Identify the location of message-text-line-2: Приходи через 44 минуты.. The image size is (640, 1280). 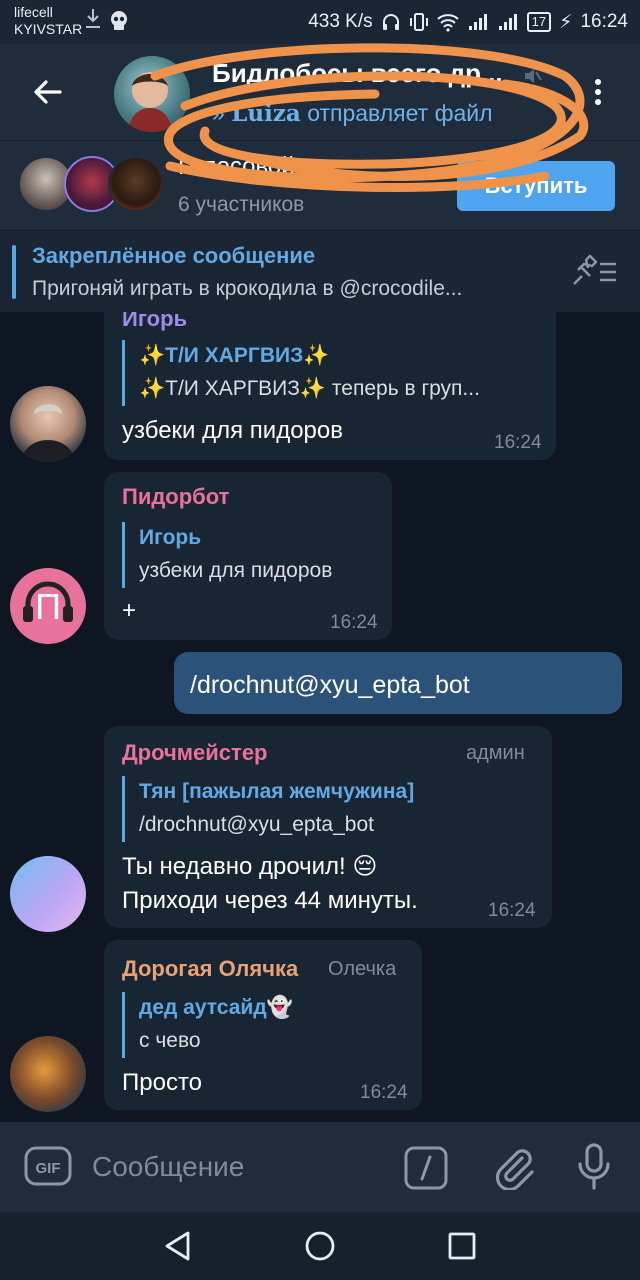
(270, 900).